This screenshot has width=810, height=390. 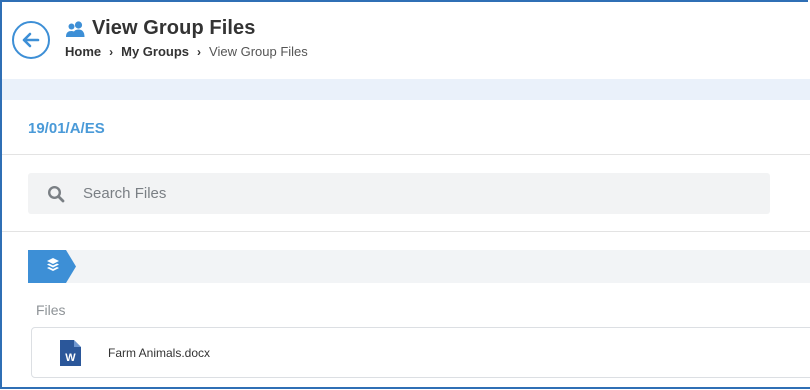 What do you see at coordinates (75, 28) in the screenshot?
I see `users-icon` at bounding box center [75, 28].